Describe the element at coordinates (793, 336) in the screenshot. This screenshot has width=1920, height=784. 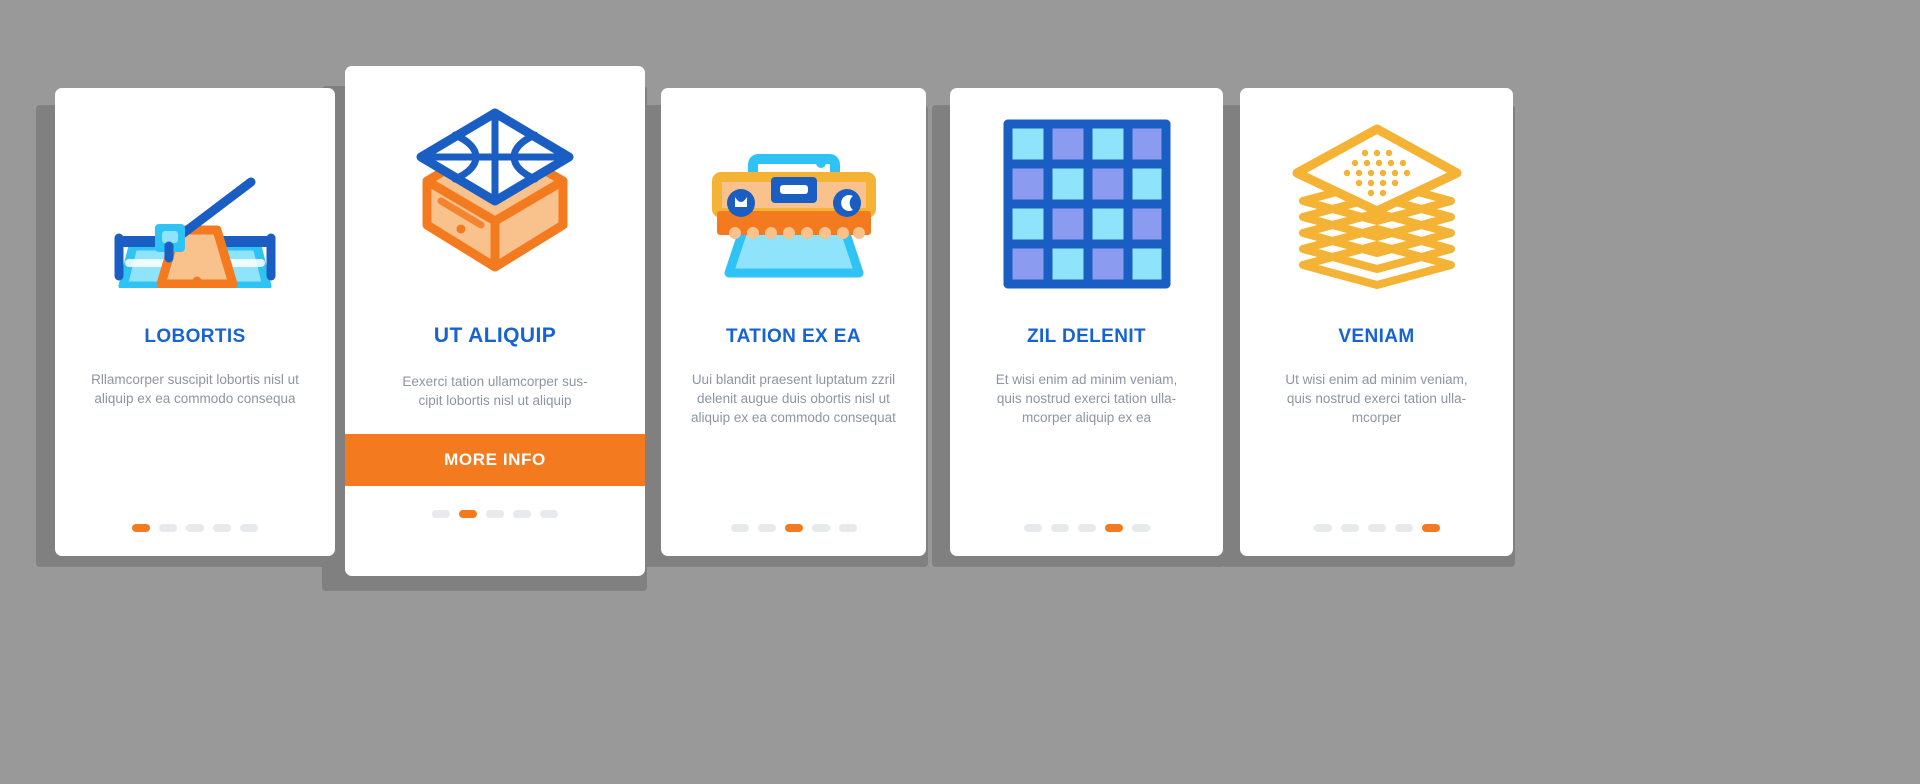
I see `card-title: TATION EX EA` at that location.